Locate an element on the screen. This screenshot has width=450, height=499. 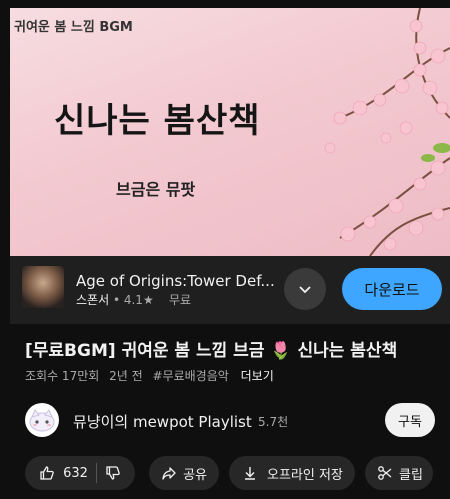
channel-row: 뮤냥이의 mewpot Playlist 5.7천 구독 is located at coordinates (232, 421).